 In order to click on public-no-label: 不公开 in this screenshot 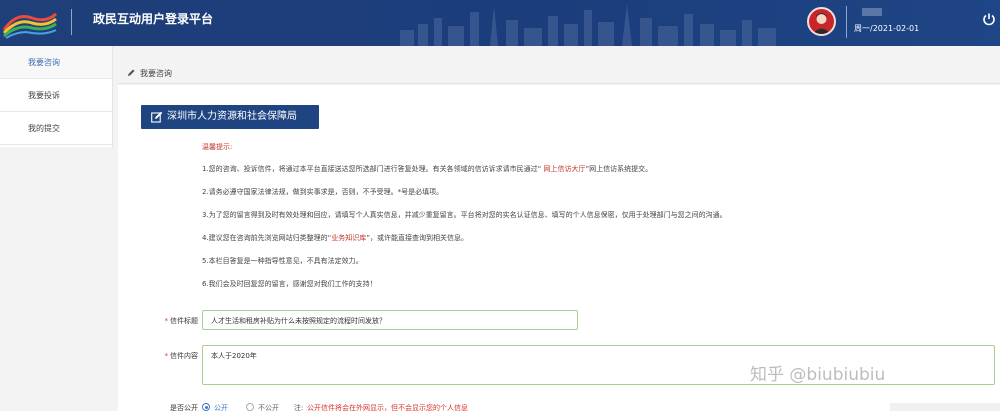, I will do `click(268, 407)`.